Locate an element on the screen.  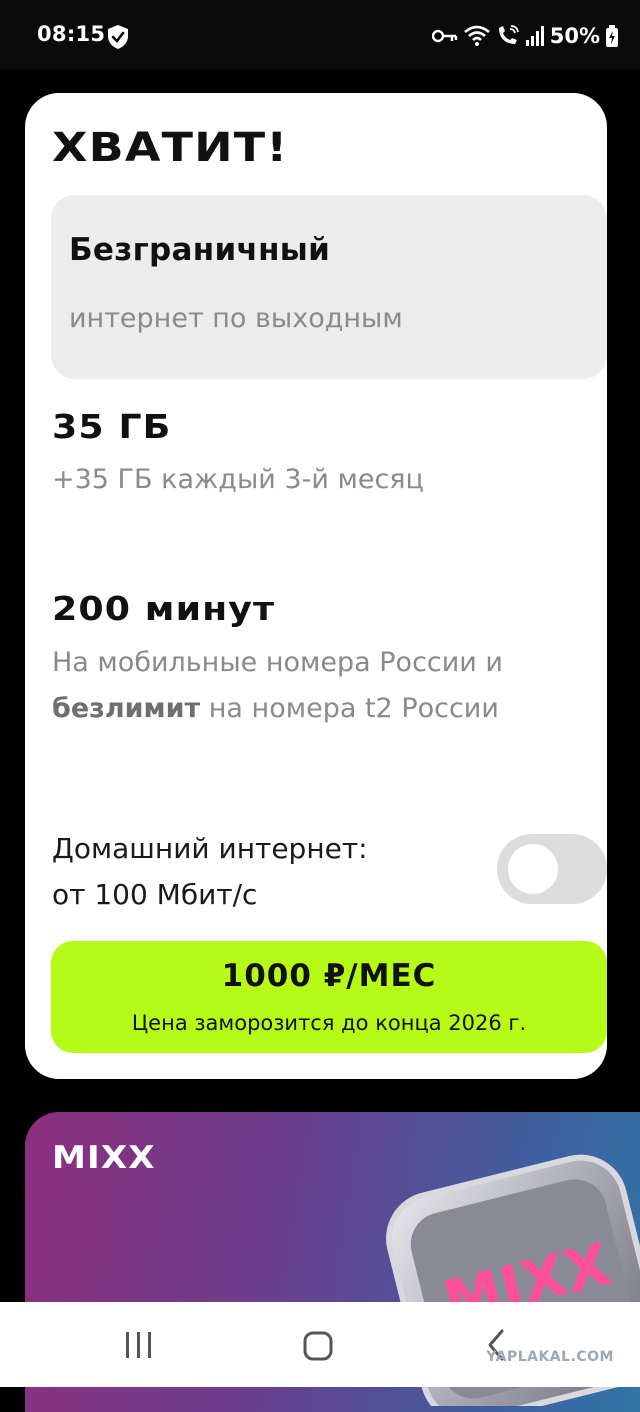
toggle-knob is located at coordinates (533, 869).